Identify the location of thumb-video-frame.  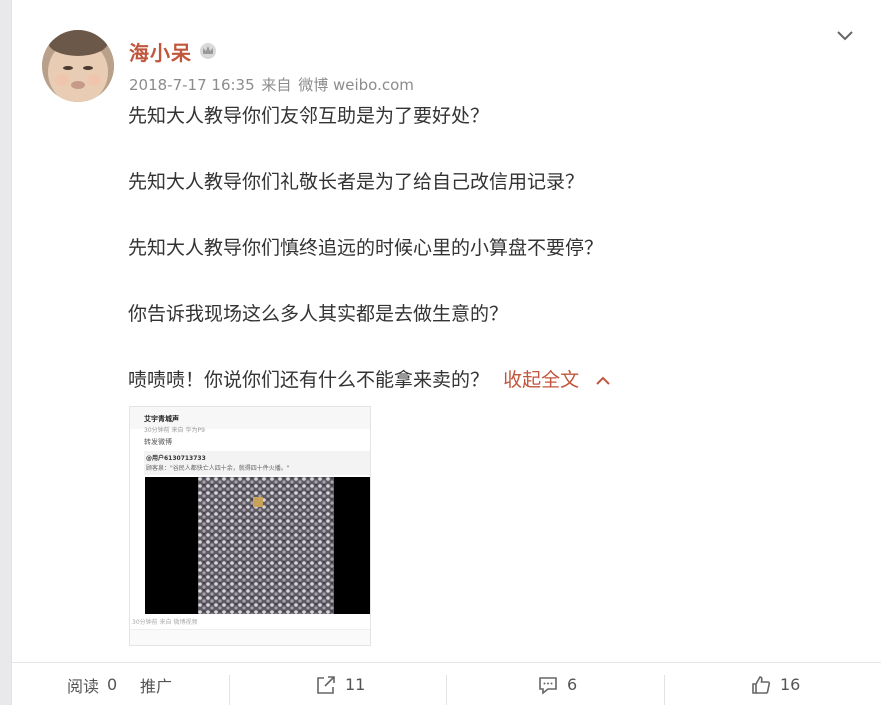
(257, 545).